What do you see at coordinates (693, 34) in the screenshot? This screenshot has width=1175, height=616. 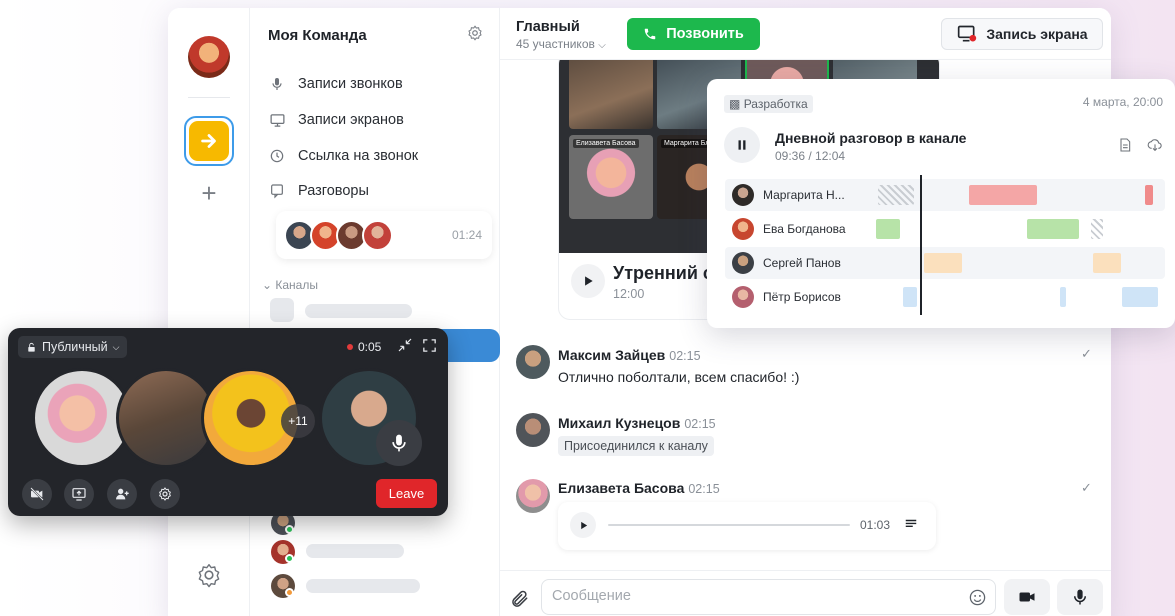 I see `call-button: Позвонить` at bounding box center [693, 34].